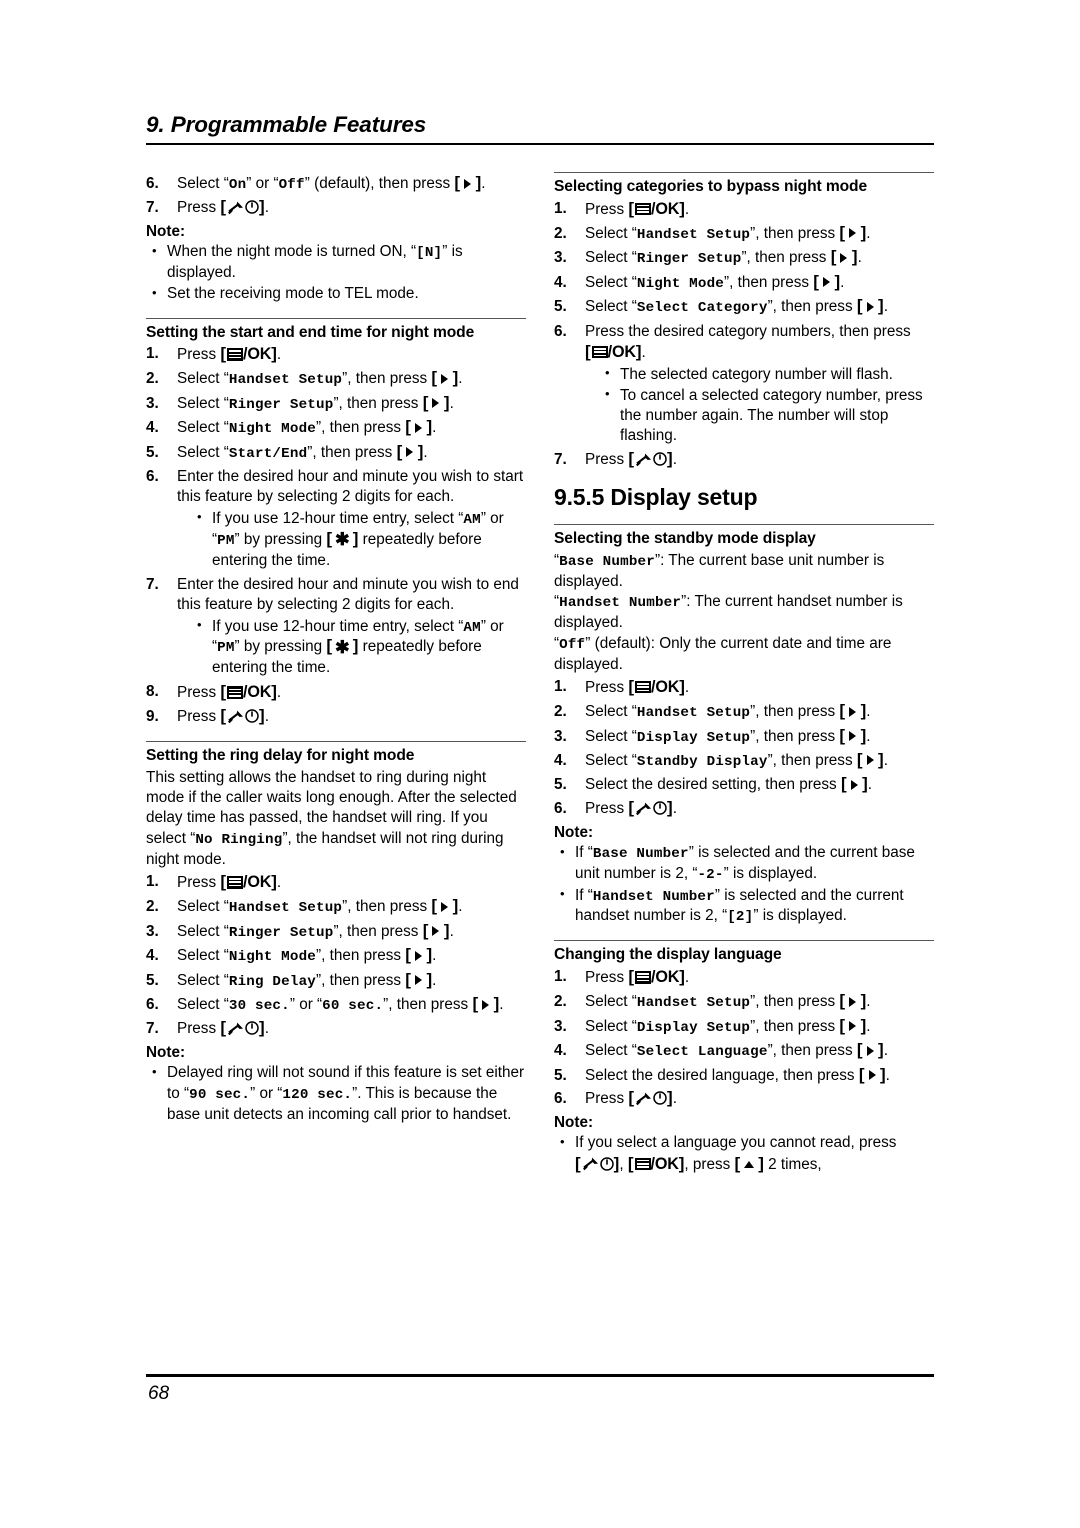 This screenshot has width=1080, height=1528. I want to click on page-header: 9. Programmable Features, so click(540, 128).